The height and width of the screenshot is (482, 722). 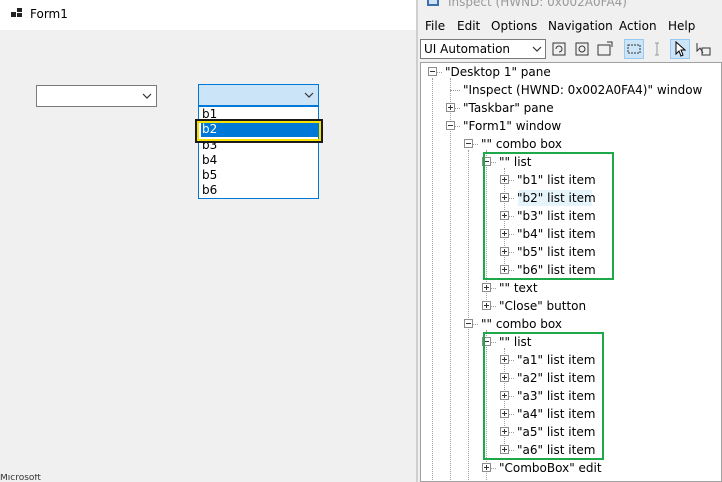 I want to click on tree-node-close-button: "Close" button, so click(x=542, y=306).